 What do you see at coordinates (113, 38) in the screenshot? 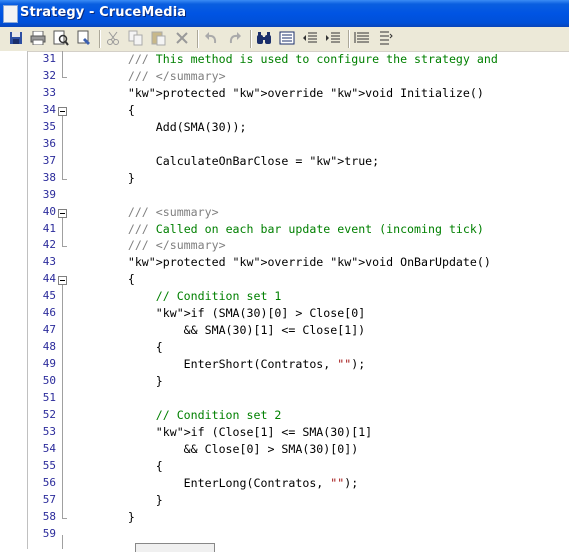
I see `cut-icon` at bounding box center [113, 38].